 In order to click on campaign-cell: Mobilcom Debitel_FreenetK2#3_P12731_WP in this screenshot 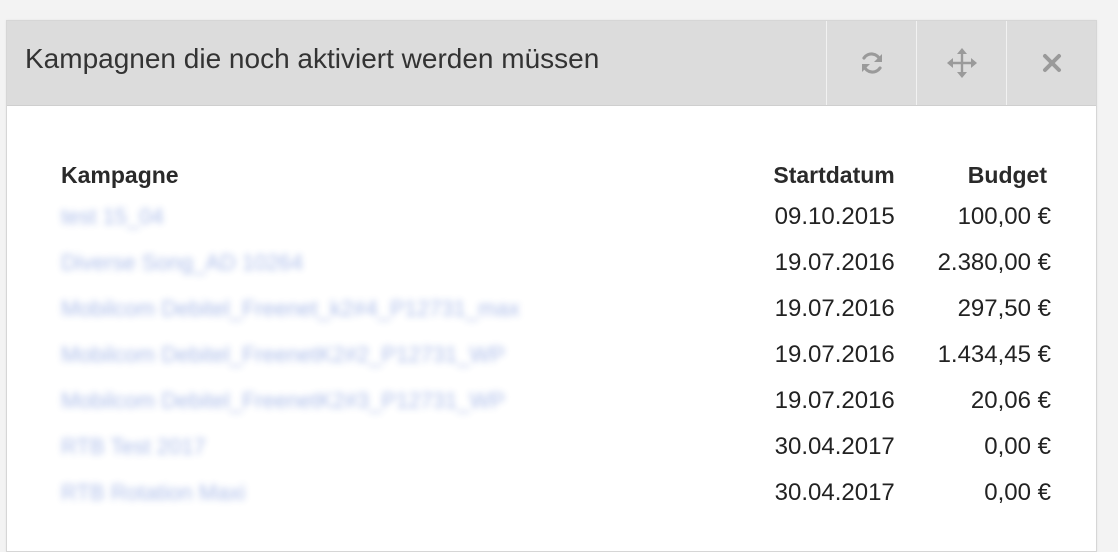, I will do `click(386, 401)`.